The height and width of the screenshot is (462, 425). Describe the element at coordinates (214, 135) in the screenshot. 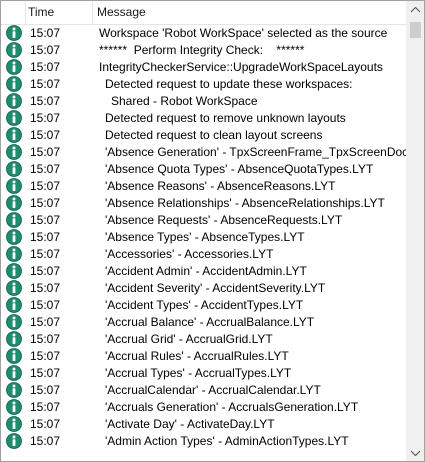

I see `log-message: Detected request to clean layout screens` at that location.